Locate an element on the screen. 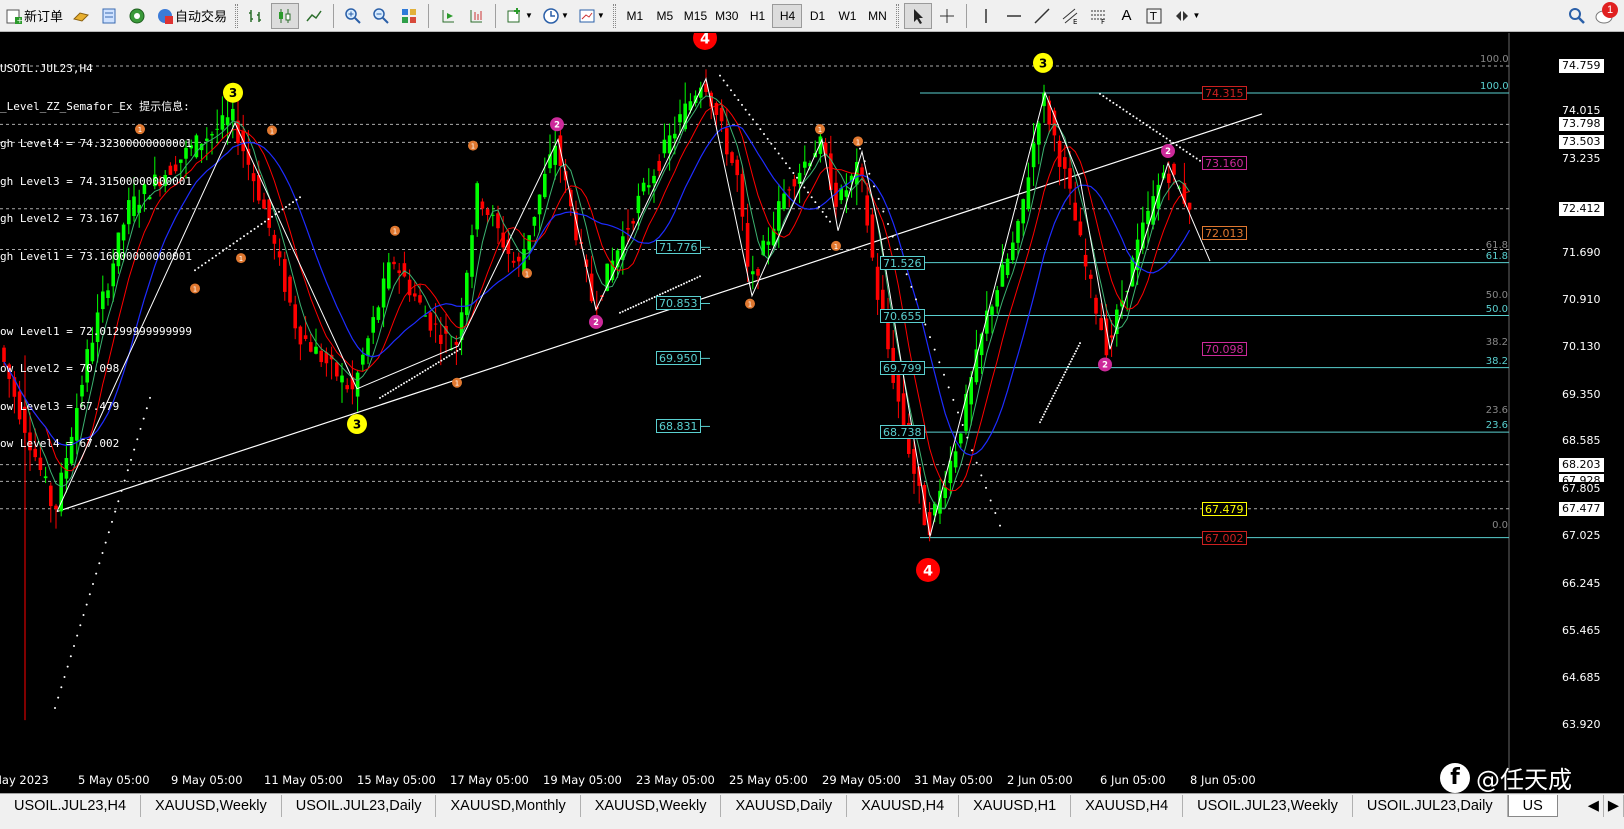  data-window-icon is located at coordinates (109, 16).